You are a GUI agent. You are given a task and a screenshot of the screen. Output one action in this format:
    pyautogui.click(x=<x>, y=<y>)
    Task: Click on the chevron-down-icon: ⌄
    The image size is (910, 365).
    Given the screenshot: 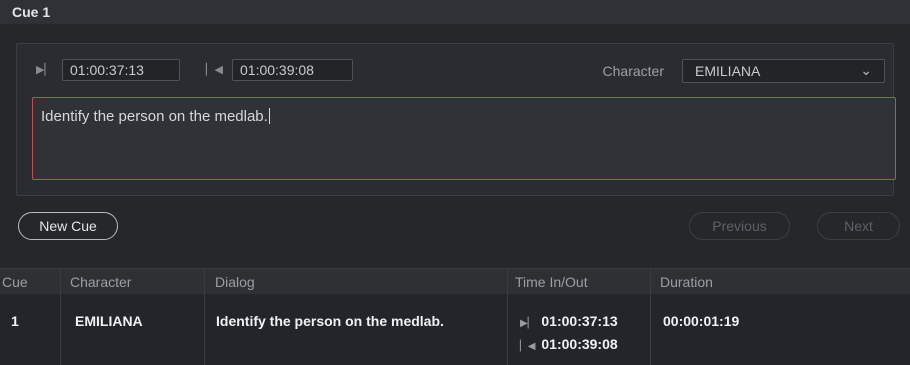 What is the action you would take?
    pyautogui.click(x=866, y=70)
    